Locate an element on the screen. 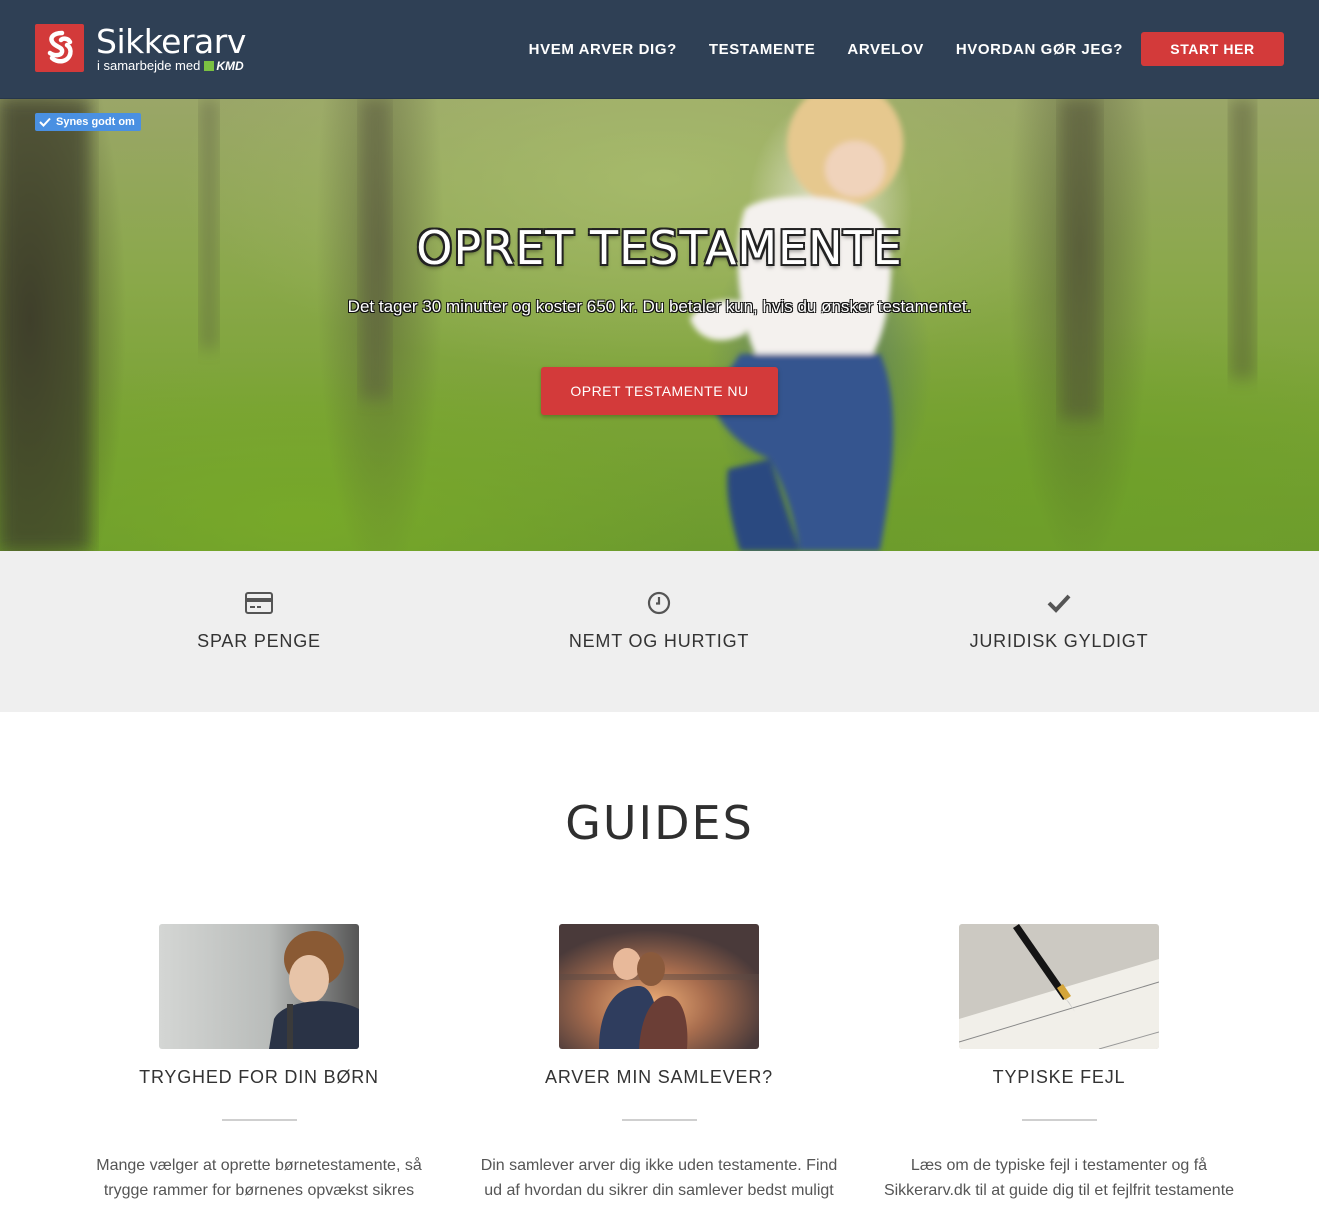 The height and width of the screenshot is (1207, 1319). feature-label: SPAR PENGE is located at coordinates (259, 641).